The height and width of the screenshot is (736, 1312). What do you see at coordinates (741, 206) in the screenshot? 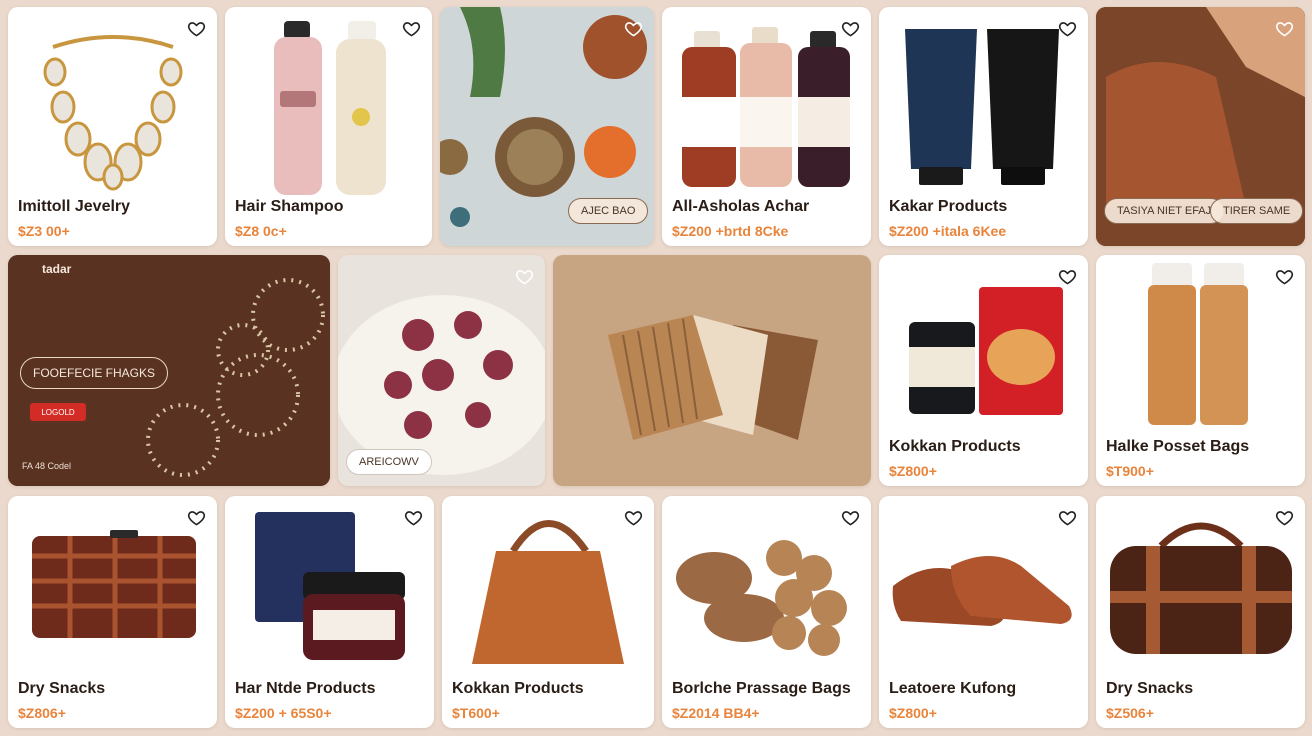
I see `product-title: All-Asholas Achar` at bounding box center [741, 206].